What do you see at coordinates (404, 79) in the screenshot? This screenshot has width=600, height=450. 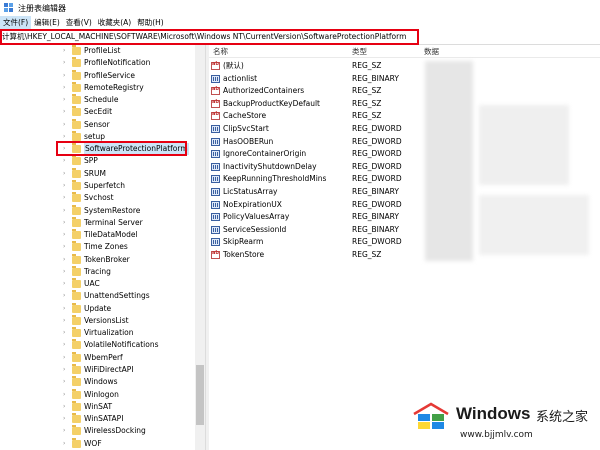 I see `value-row: actionlist REG_BINARY` at bounding box center [404, 79].